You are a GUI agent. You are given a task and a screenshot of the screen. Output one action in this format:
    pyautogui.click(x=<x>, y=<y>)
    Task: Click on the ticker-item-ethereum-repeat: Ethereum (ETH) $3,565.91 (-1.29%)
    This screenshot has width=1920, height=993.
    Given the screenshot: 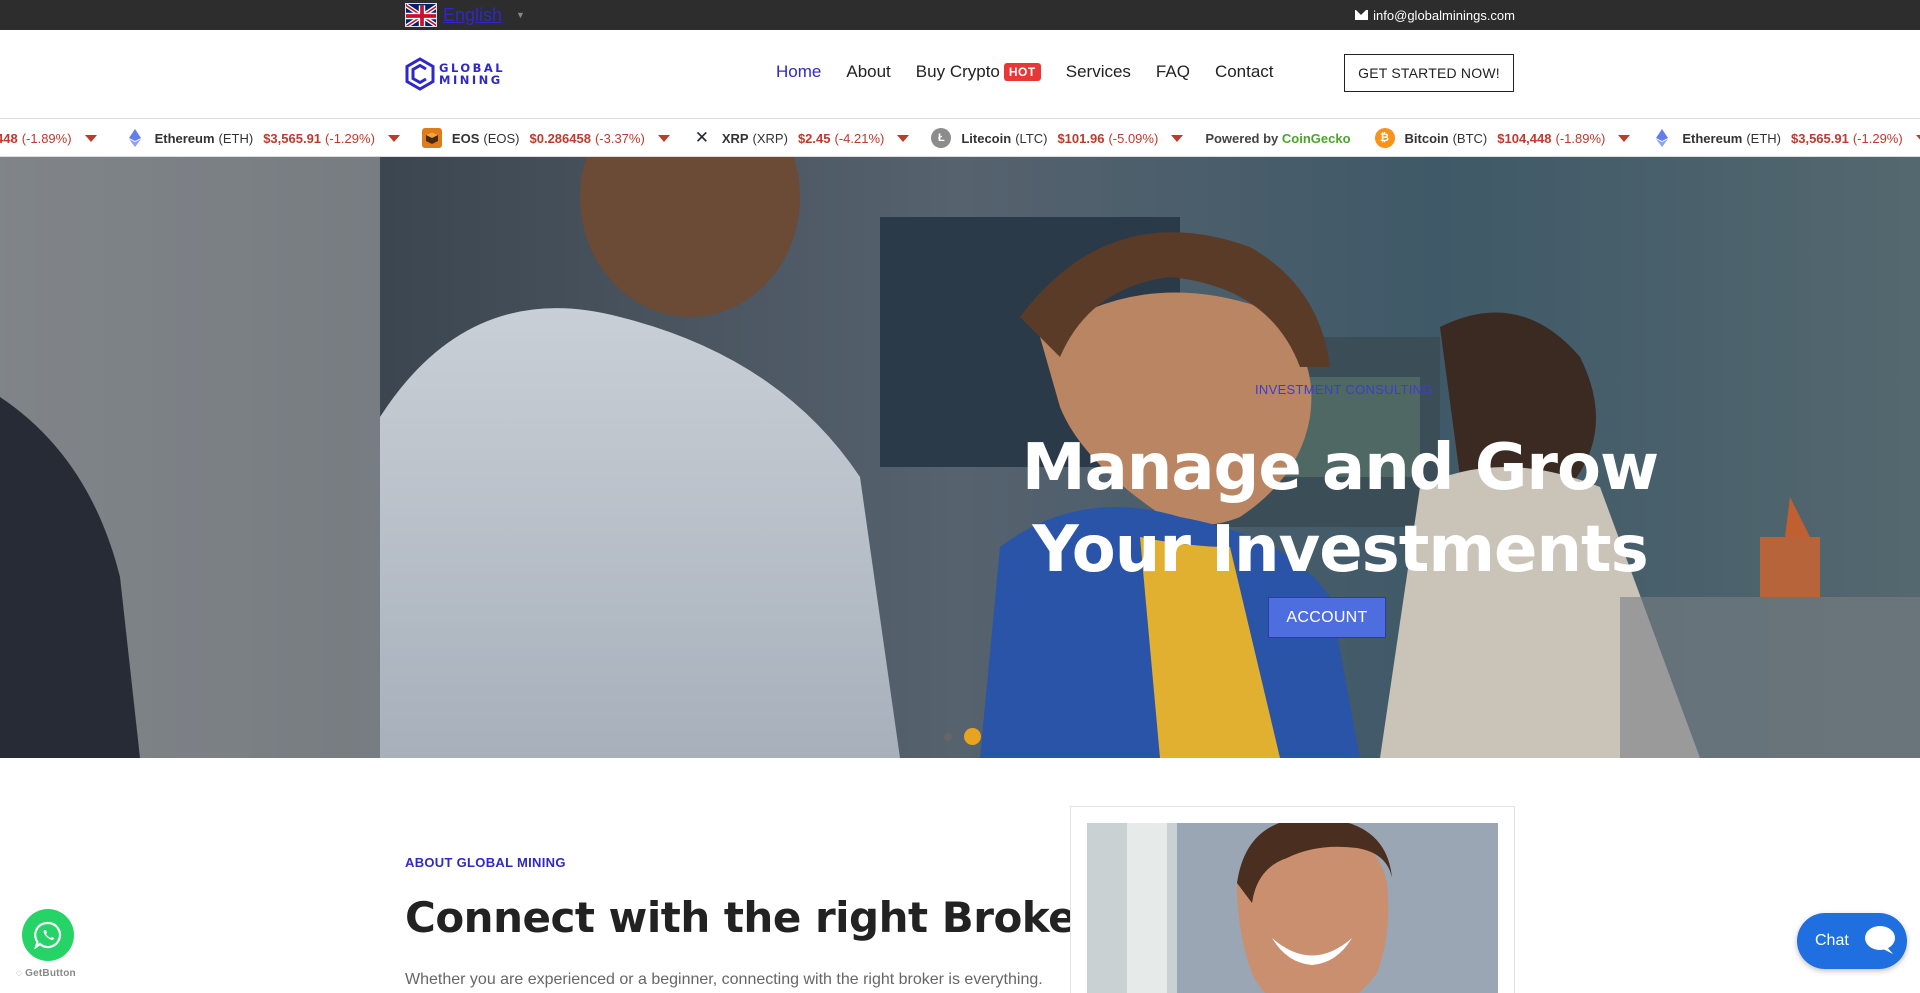 What is the action you would take?
    pyautogui.click(x=1786, y=138)
    